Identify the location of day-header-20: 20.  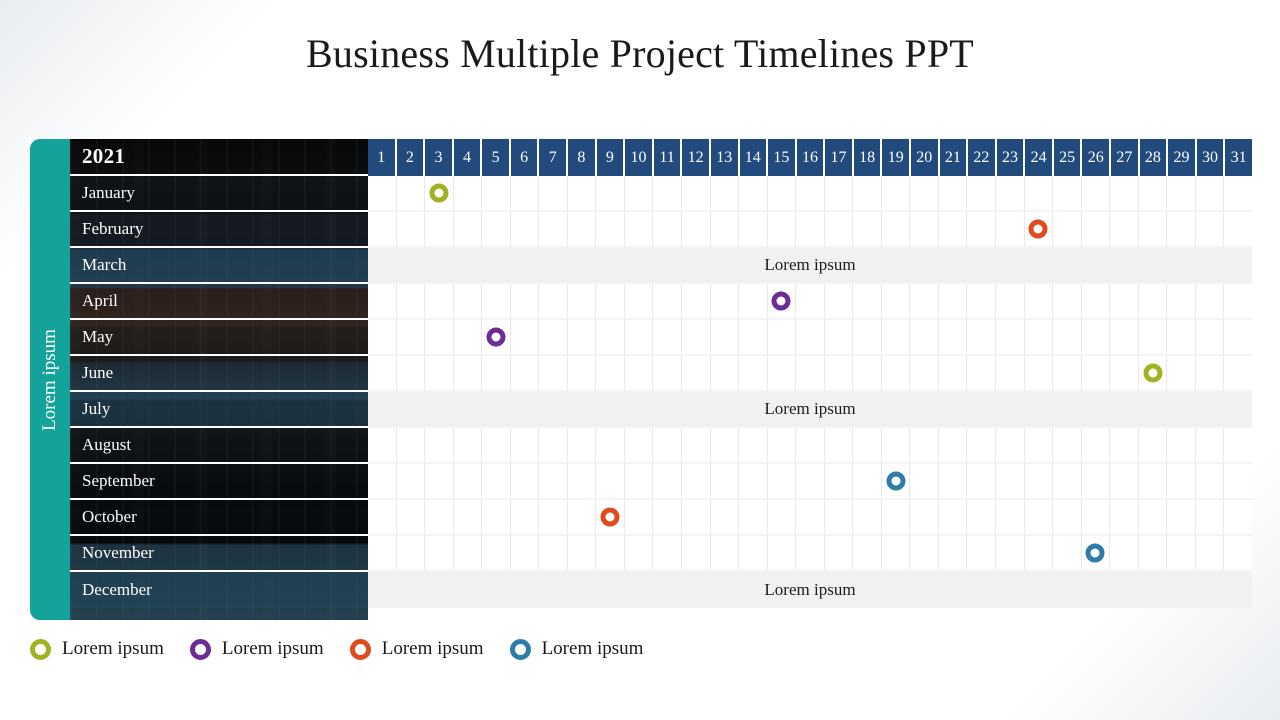
(925, 157).